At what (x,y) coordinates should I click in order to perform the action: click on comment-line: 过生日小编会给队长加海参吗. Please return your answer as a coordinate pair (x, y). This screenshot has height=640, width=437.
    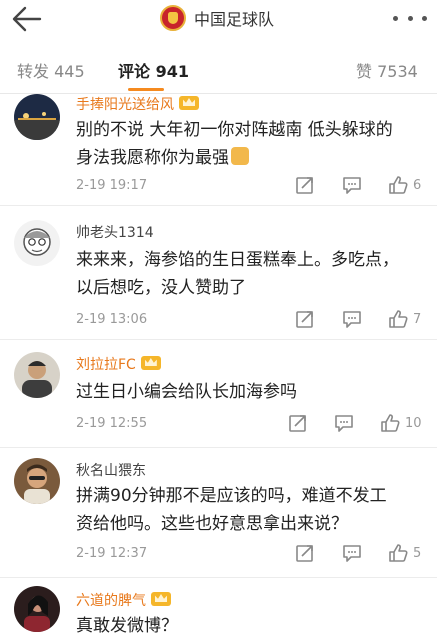
    Looking at the image, I should click on (186, 392).